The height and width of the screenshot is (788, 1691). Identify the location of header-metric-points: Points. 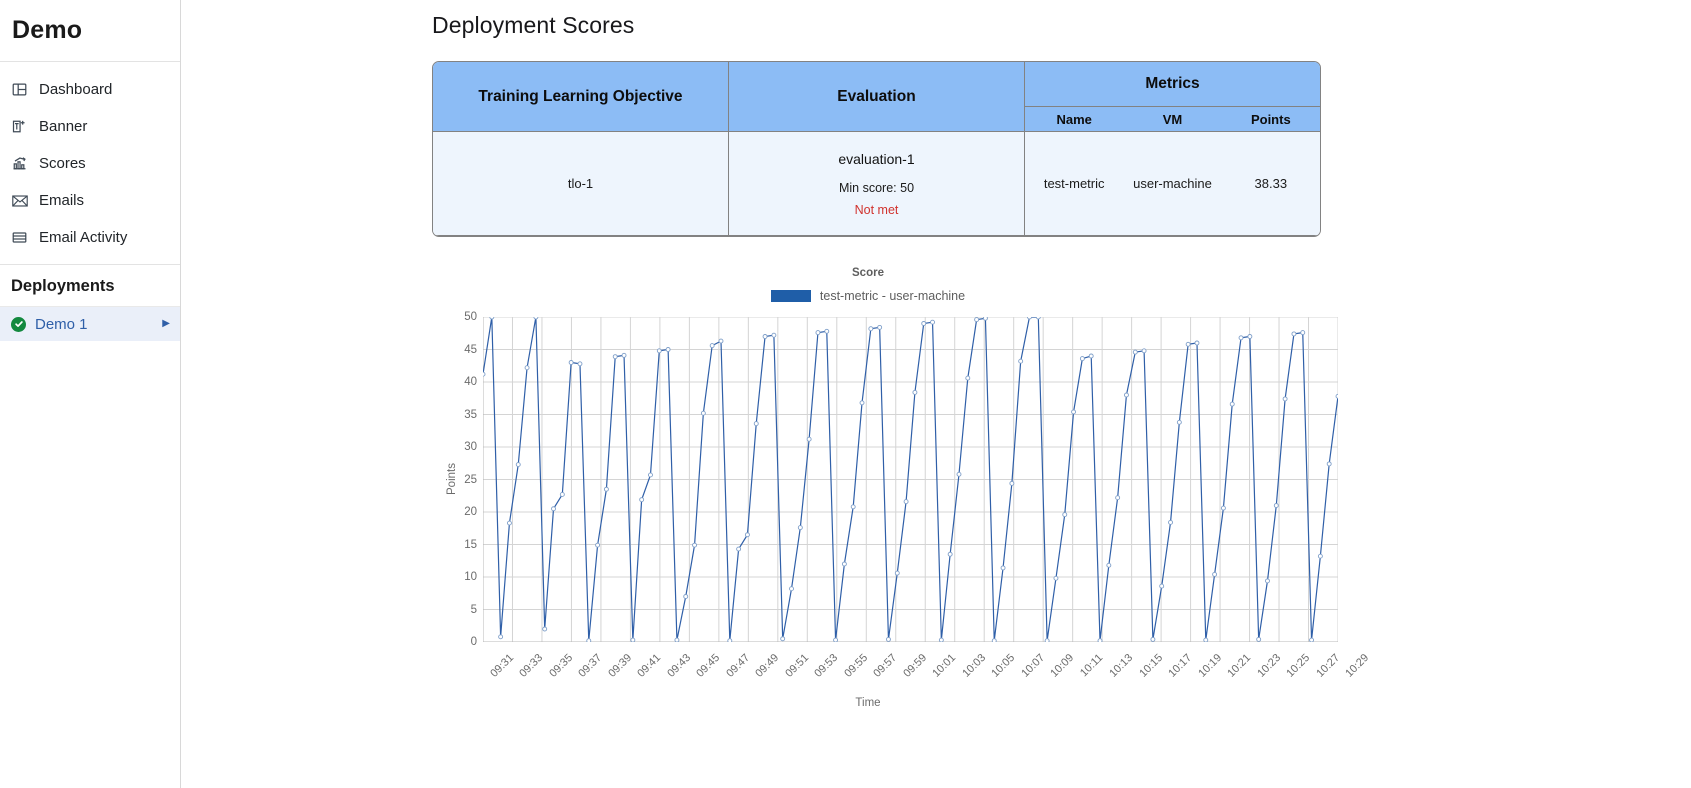
(1270, 119).